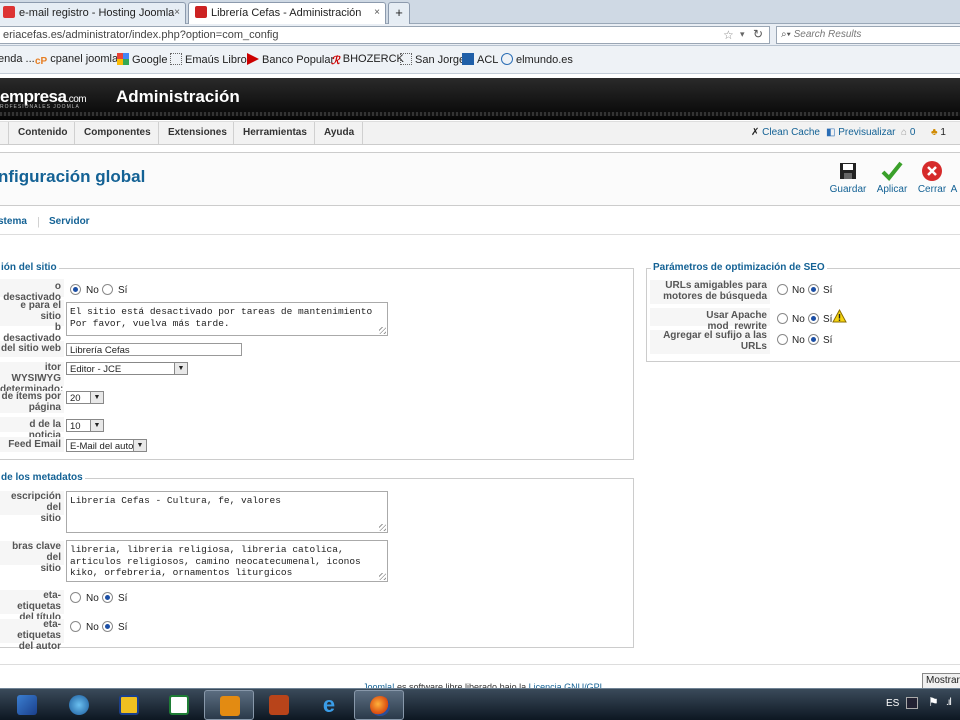  I want to click on suffix-yes-radio, so click(813, 339).